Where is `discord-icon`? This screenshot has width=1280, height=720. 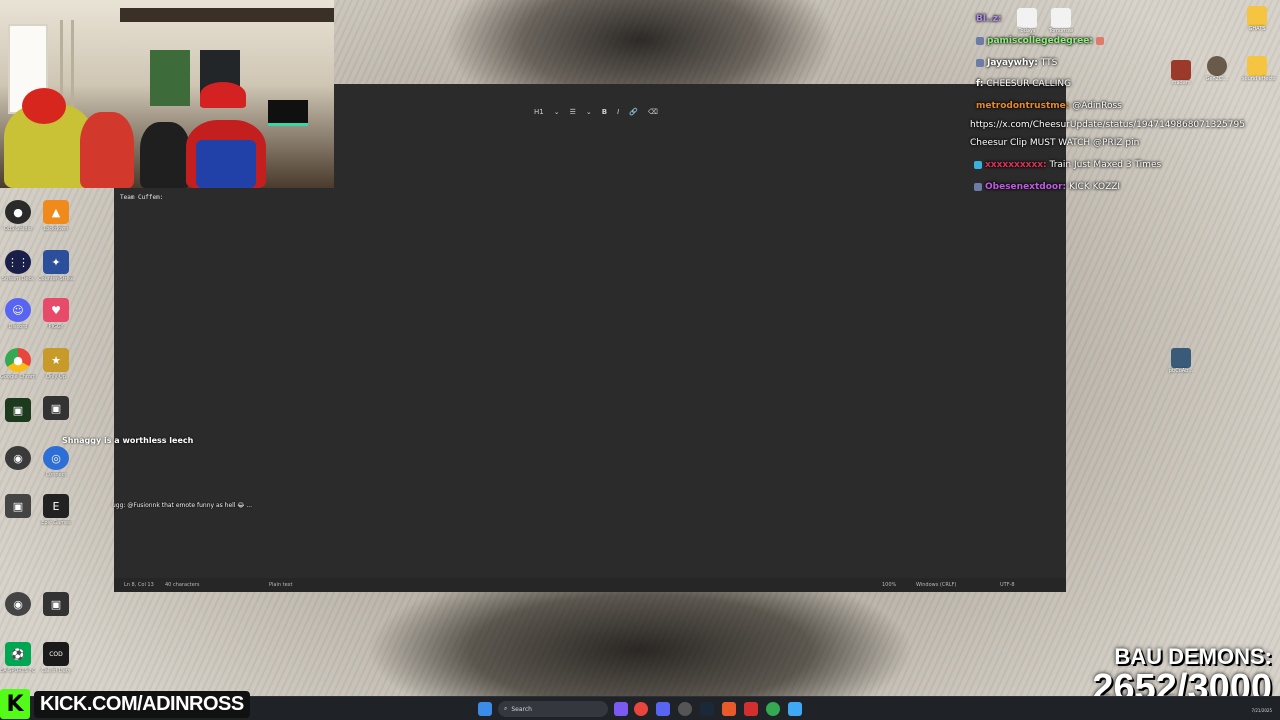
discord-icon is located at coordinates (663, 709).